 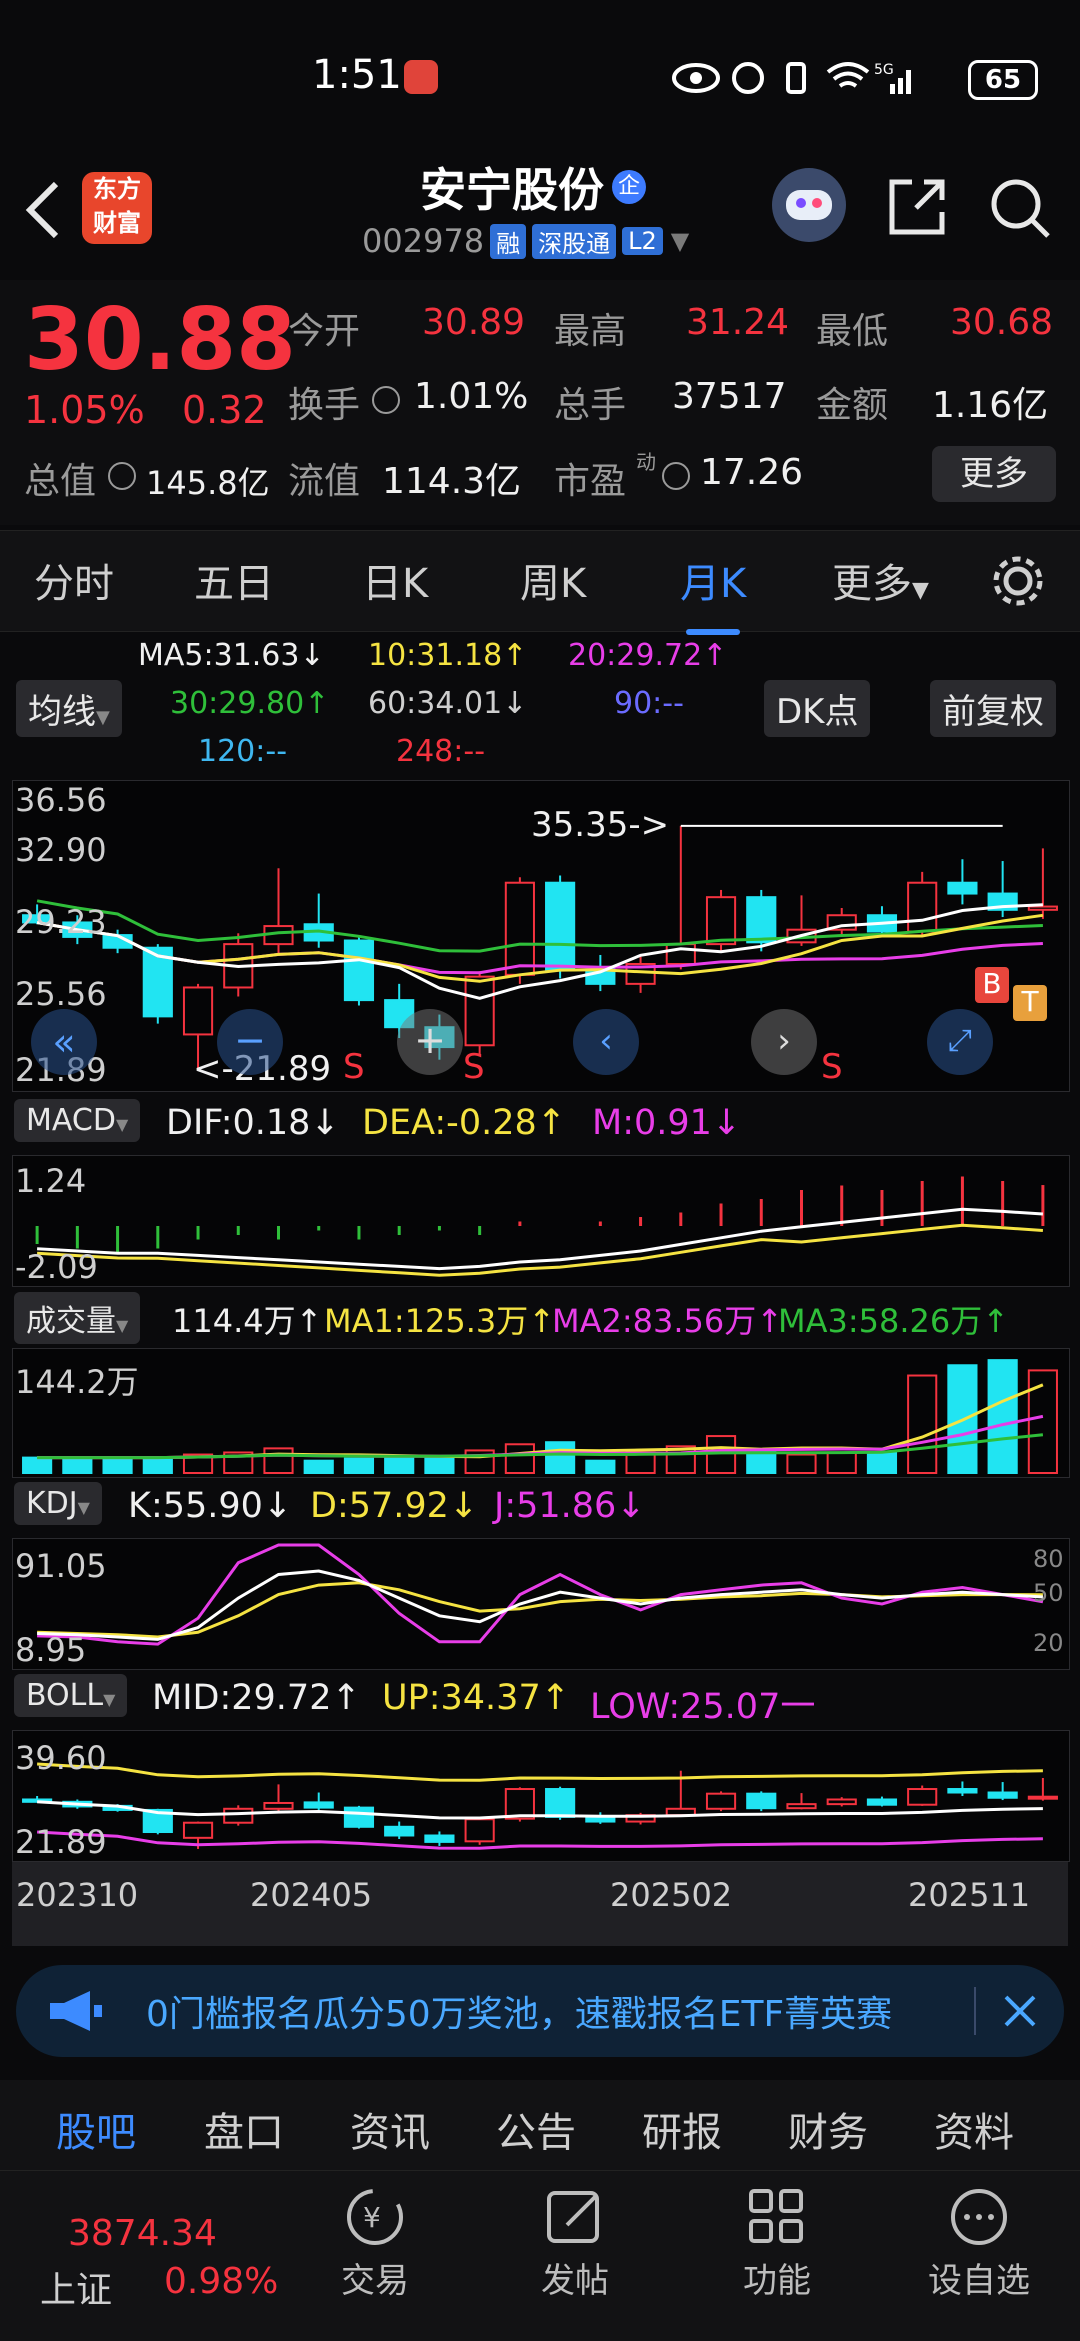 I want to click on tab-intraday: 分时, so click(x=74, y=580).